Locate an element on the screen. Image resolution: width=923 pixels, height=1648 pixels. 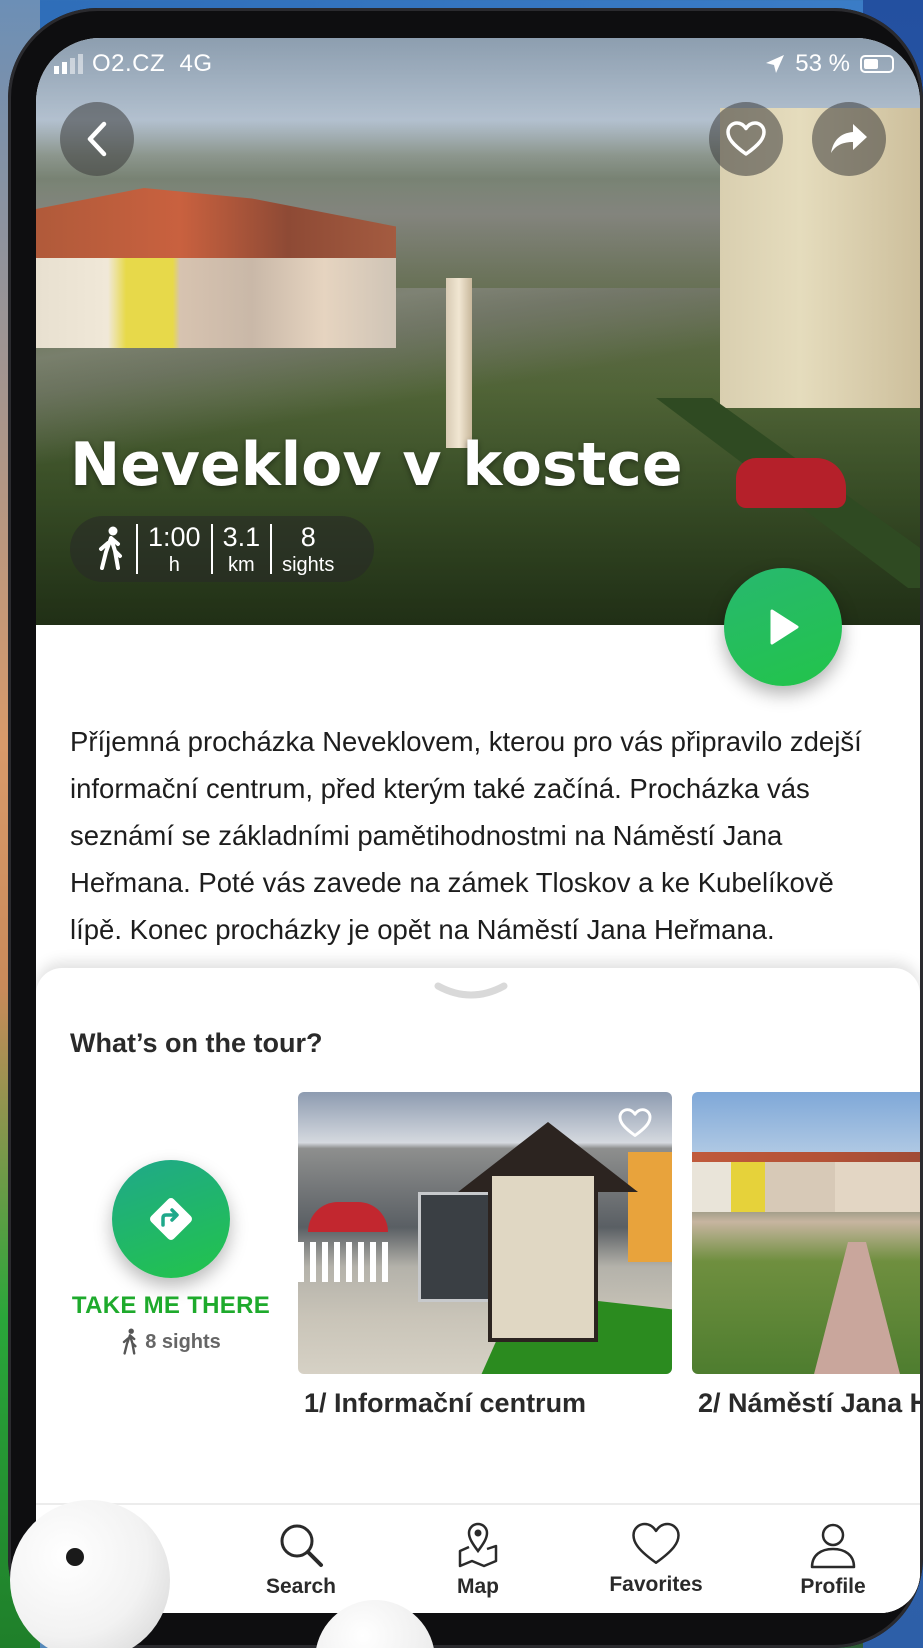
tour-stats: 1:00 h 3.1 km 8 sights is located at coordinates (222, 549).